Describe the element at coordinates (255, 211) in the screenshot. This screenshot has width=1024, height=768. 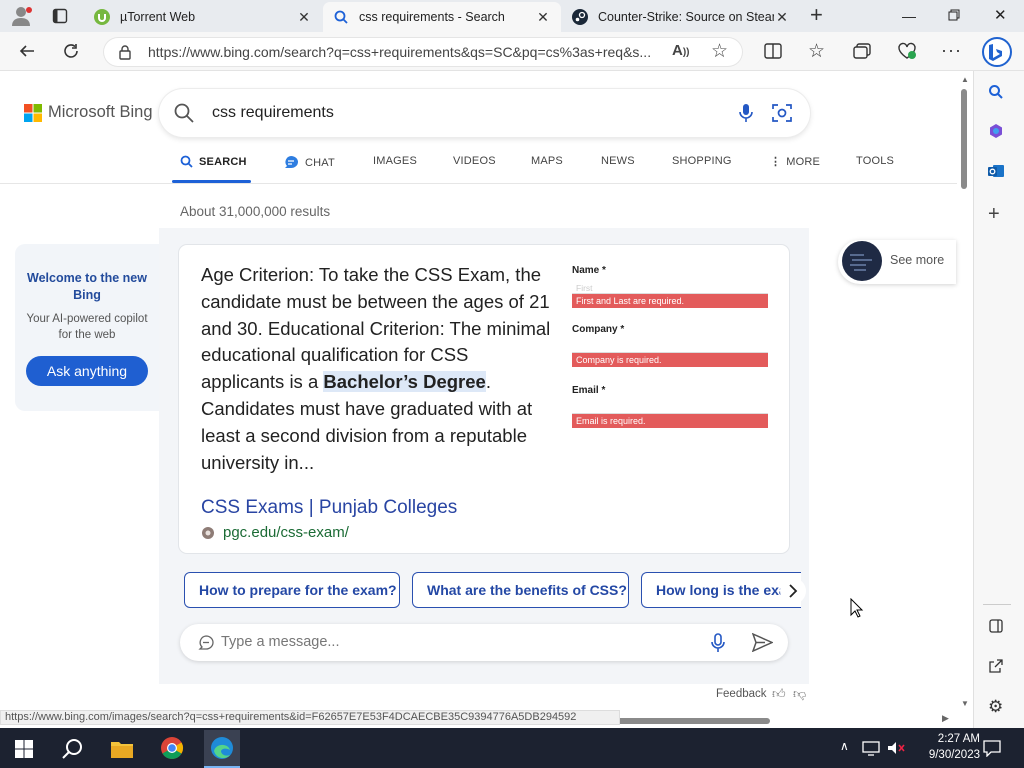
I see `result-count: About 31,000,000 results` at that location.